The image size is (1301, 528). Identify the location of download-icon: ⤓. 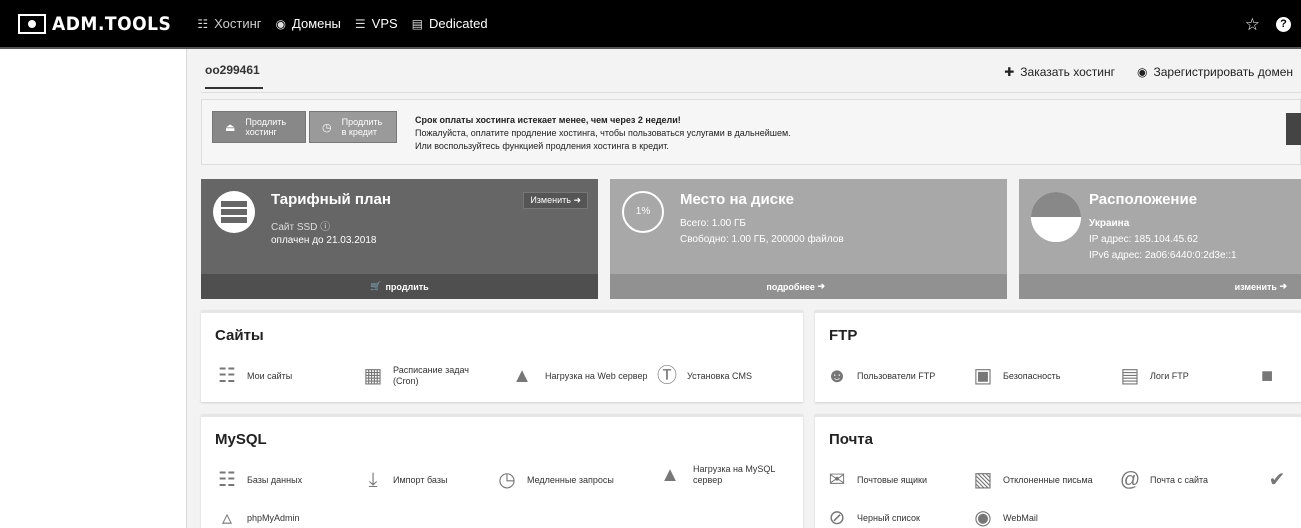
(373, 480).